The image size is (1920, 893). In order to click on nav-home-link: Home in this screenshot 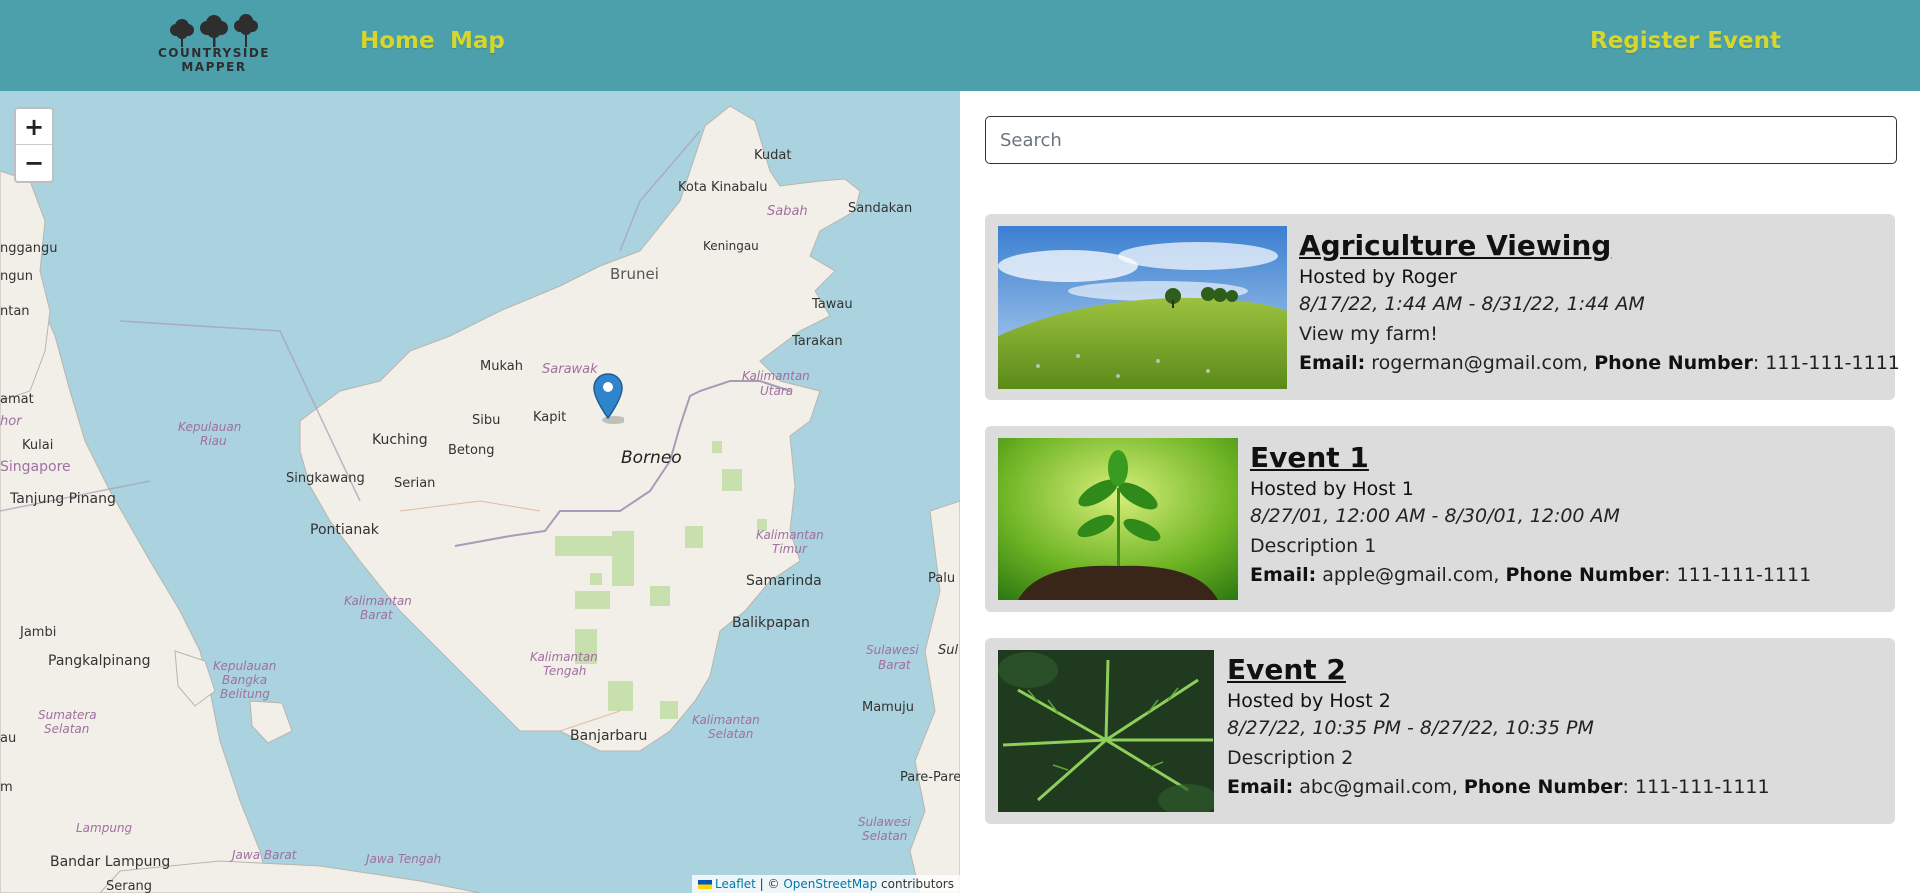, I will do `click(397, 41)`.